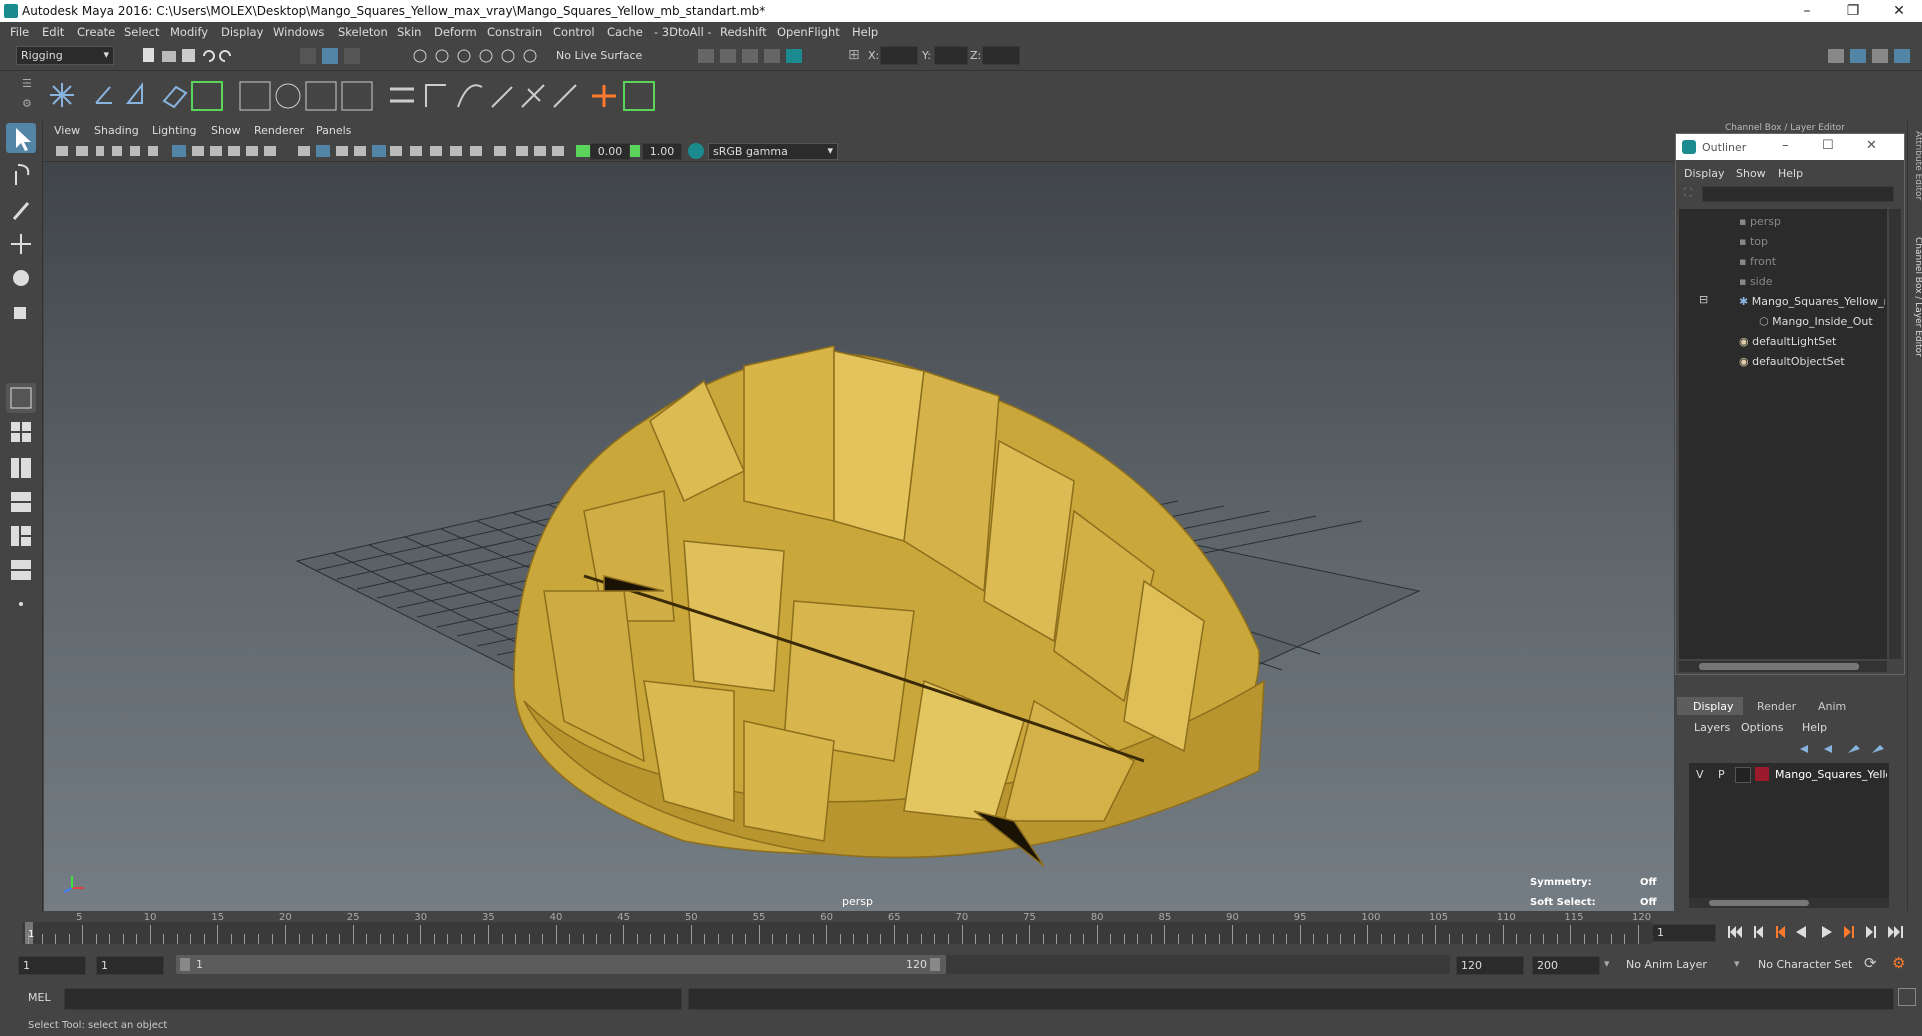 The image size is (1922, 1036). Describe the element at coordinates (21, 138) in the screenshot. I see `select-tool-icon` at that location.